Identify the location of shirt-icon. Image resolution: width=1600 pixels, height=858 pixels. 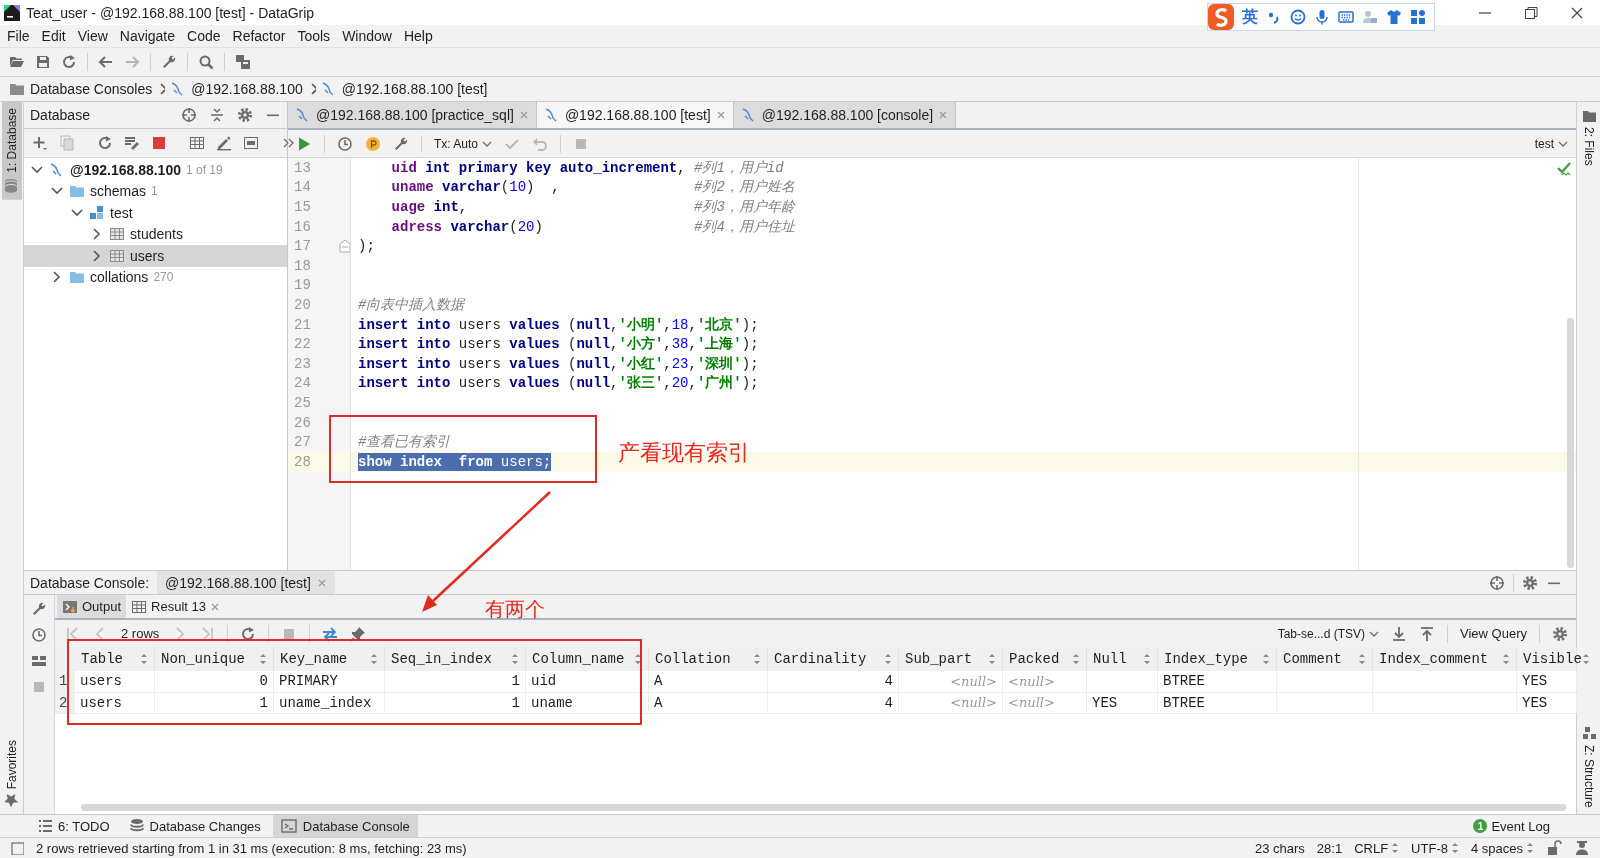
(1394, 17).